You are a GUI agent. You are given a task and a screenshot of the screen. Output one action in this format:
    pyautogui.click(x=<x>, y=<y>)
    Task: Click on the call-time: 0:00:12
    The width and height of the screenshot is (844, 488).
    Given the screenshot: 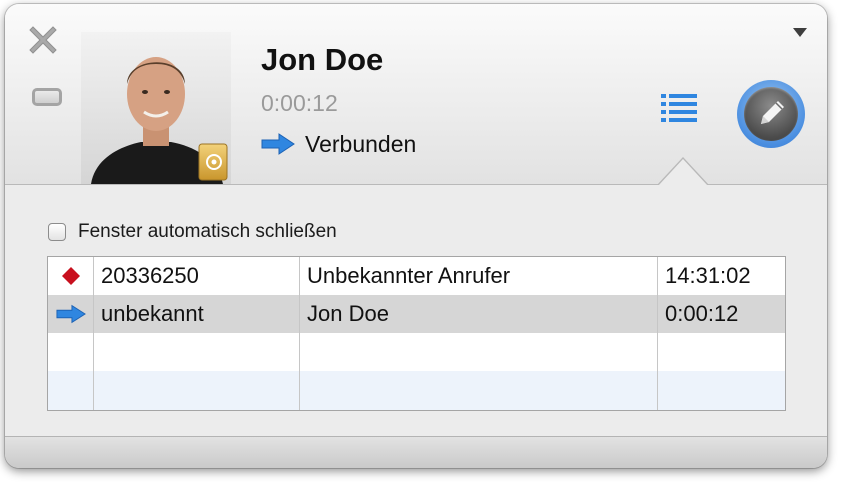 What is the action you would take?
    pyautogui.click(x=702, y=313)
    